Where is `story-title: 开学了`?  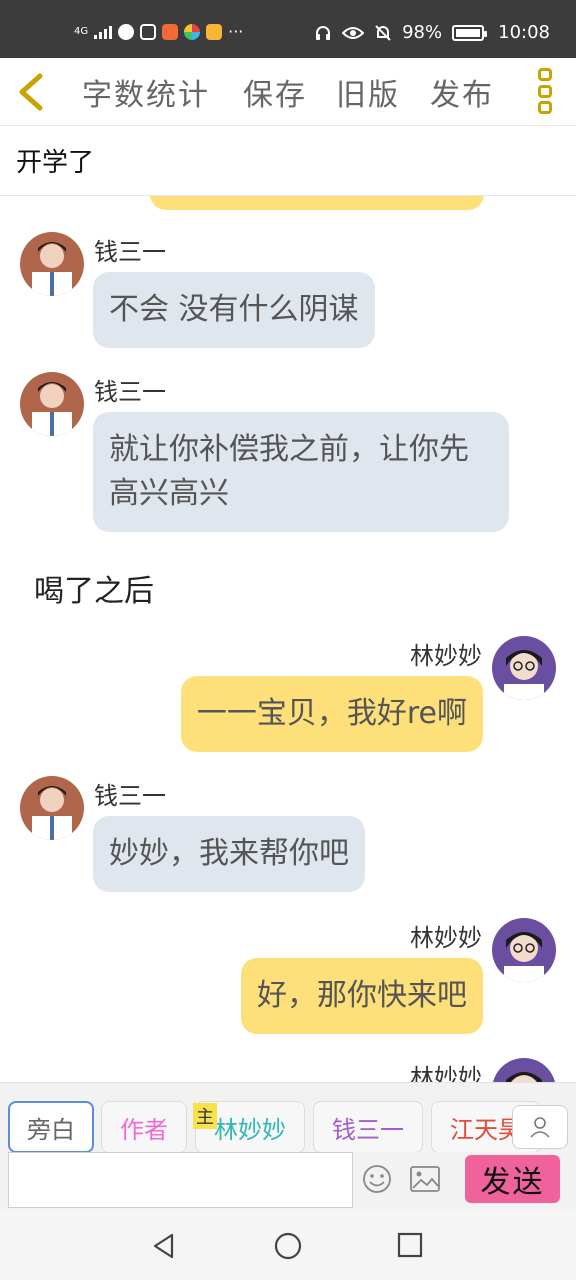 story-title: 开学了 is located at coordinates (55, 160).